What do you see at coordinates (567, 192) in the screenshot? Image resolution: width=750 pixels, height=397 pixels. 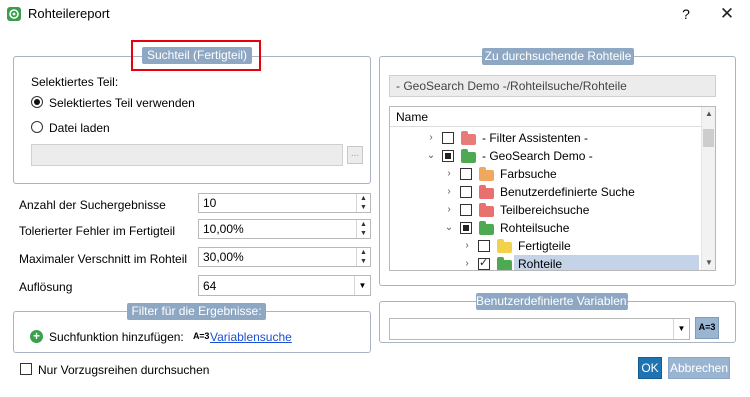 I see `tree-row-label: Benutzerdefinierte Suche` at bounding box center [567, 192].